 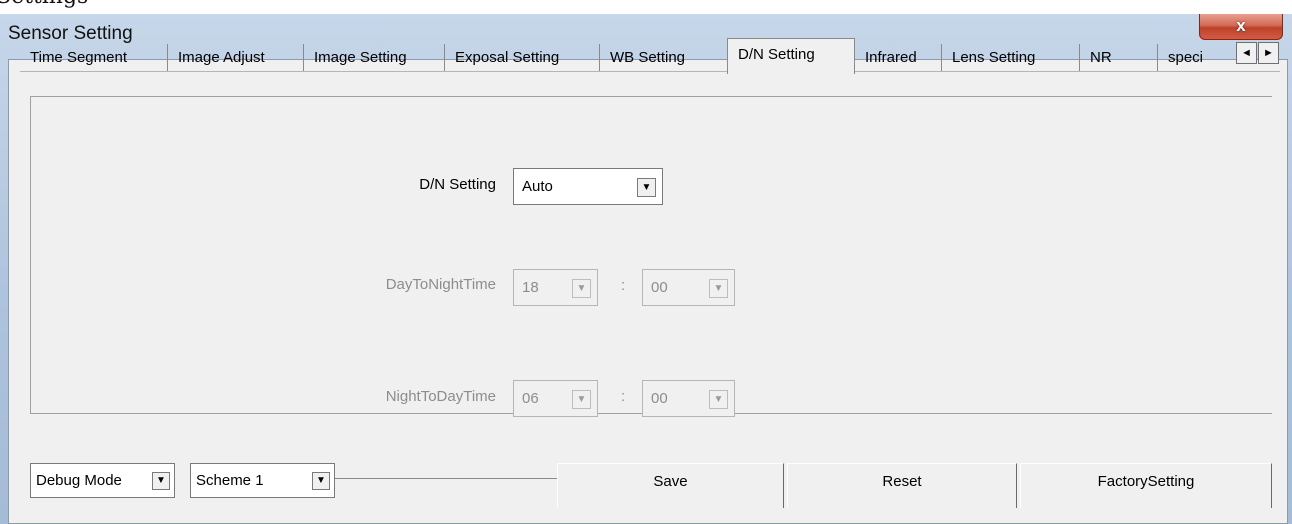 What do you see at coordinates (530, 398) in the screenshot?
I see `night-to-day-hour-value: 06` at bounding box center [530, 398].